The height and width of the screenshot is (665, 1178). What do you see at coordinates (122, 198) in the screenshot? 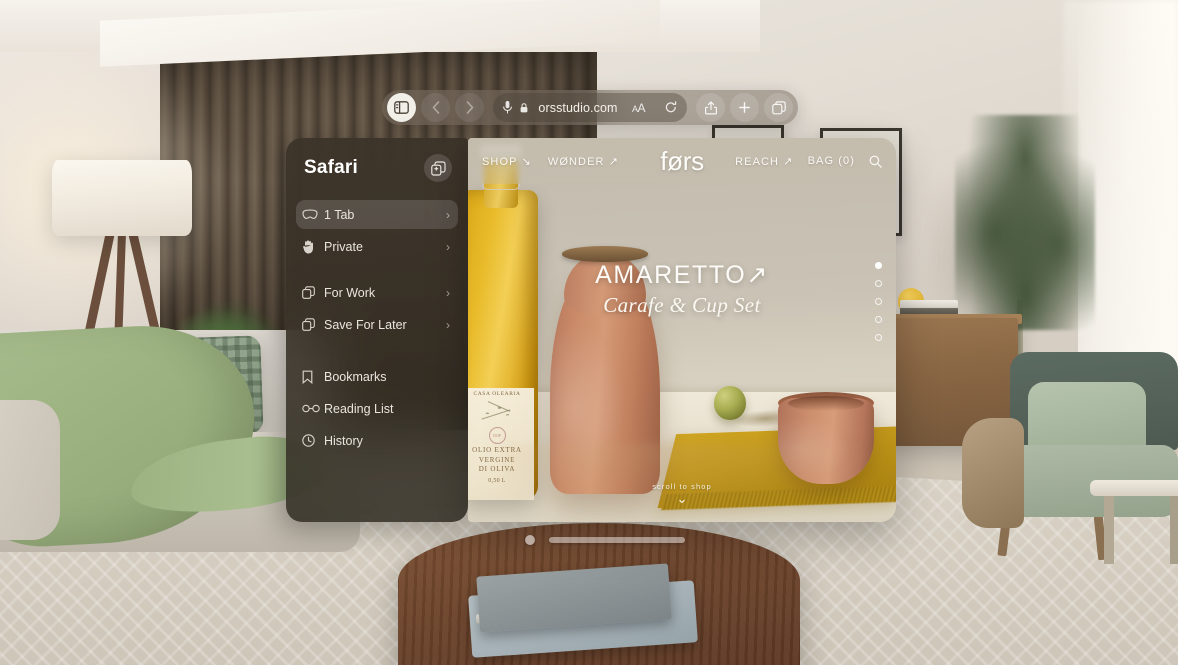
I see `floor-lamp-shade` at bounding box center [122, 198].